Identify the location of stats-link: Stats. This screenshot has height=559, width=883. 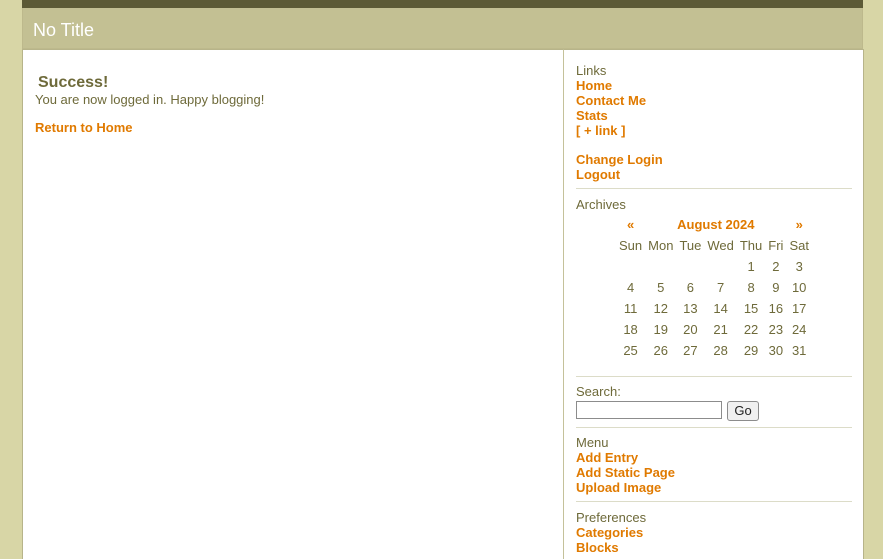
(714, 115).